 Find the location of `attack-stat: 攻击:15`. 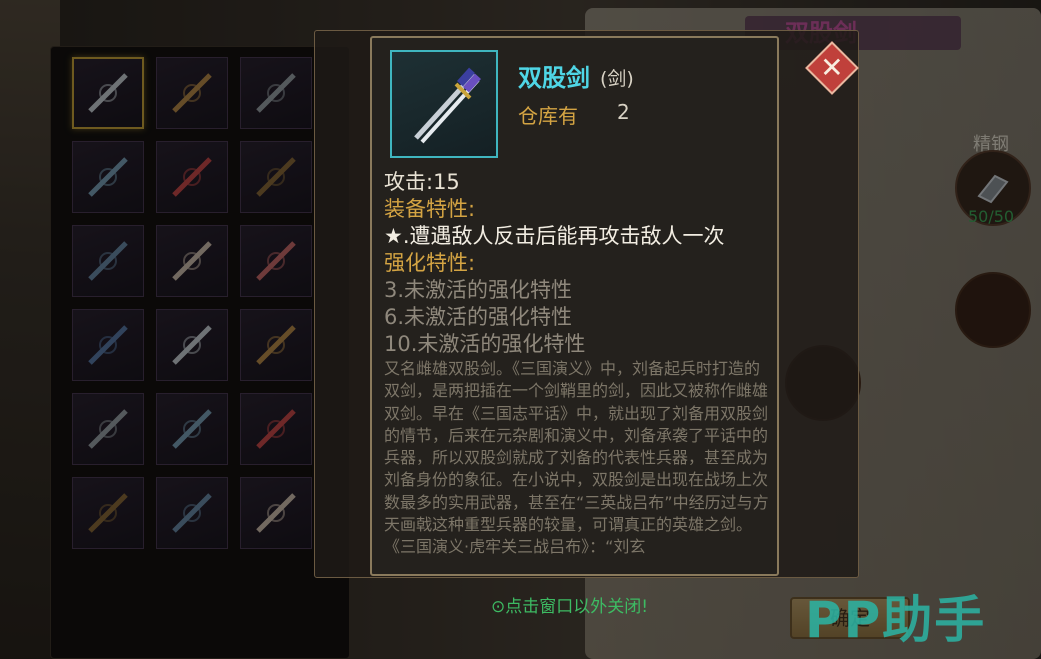

attack-stat: 攻击:15 is located at coordinates (422, 182).